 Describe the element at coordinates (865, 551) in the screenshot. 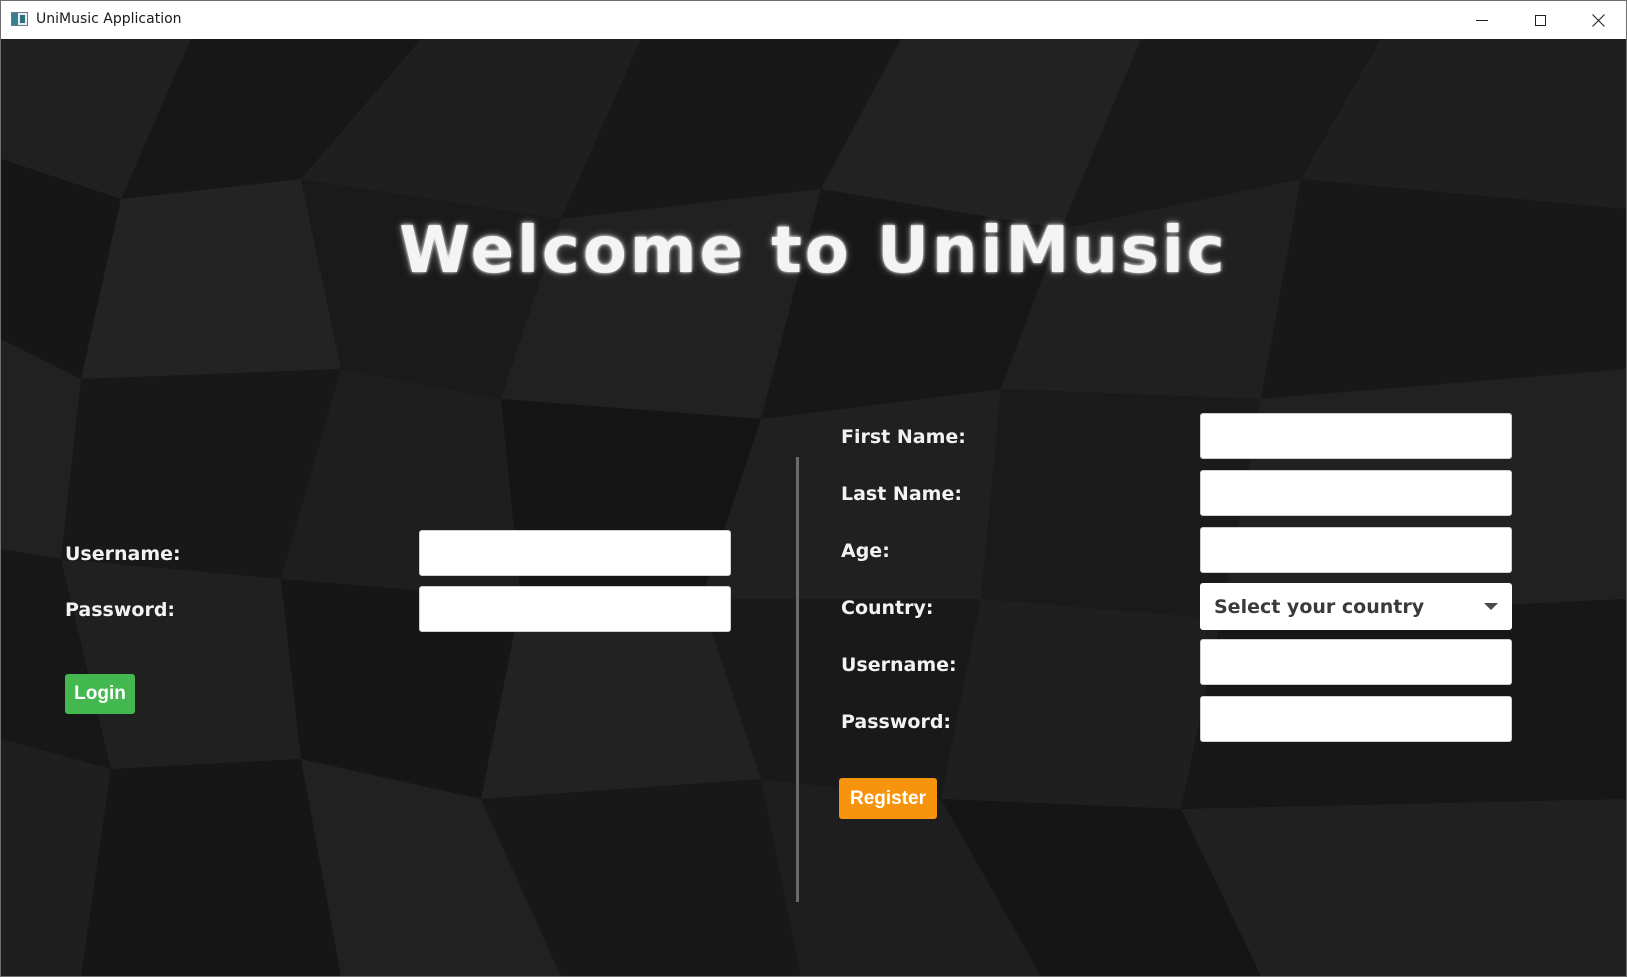

I see `register-age-label: Age:` at that location.